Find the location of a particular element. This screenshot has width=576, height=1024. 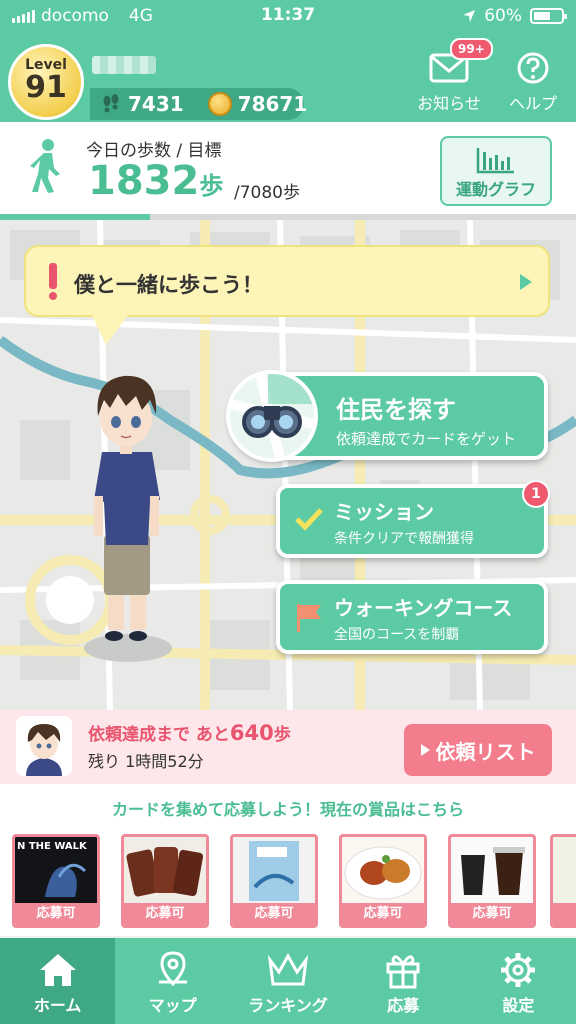

help-label: ヘルプ is located at coordinates (532, 103).